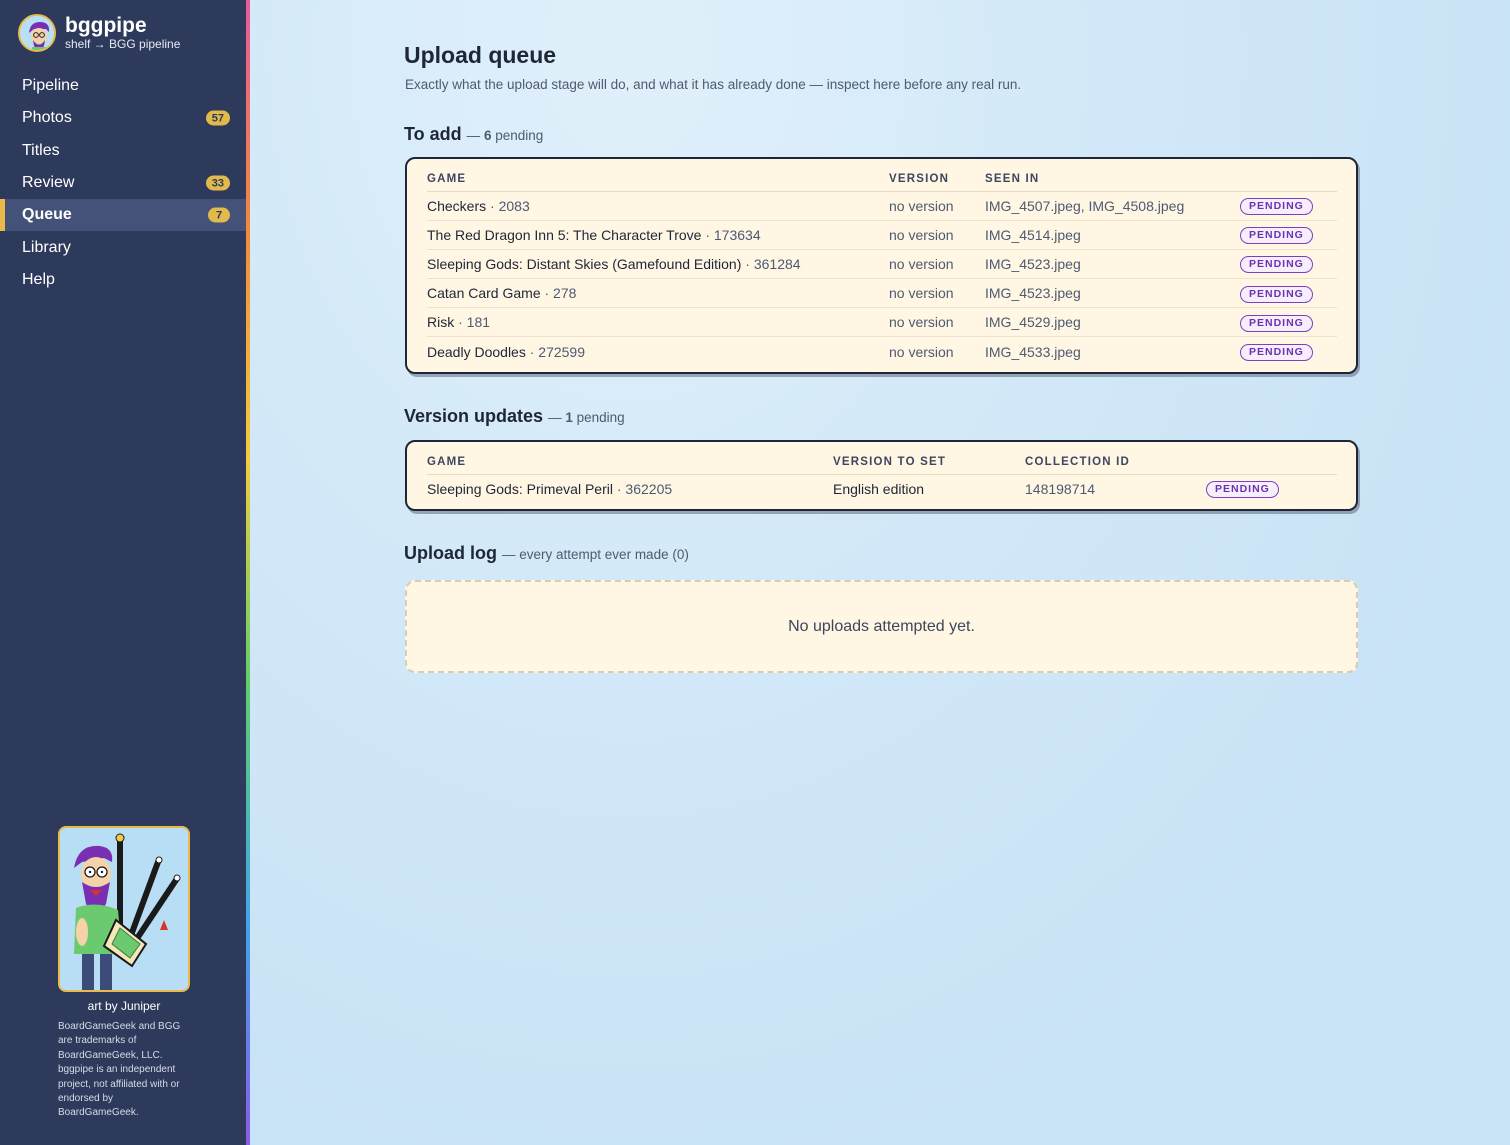 This screenshot has height=1145, width=1510. I want to click on nav-item-label: Library, so click(46, 247).